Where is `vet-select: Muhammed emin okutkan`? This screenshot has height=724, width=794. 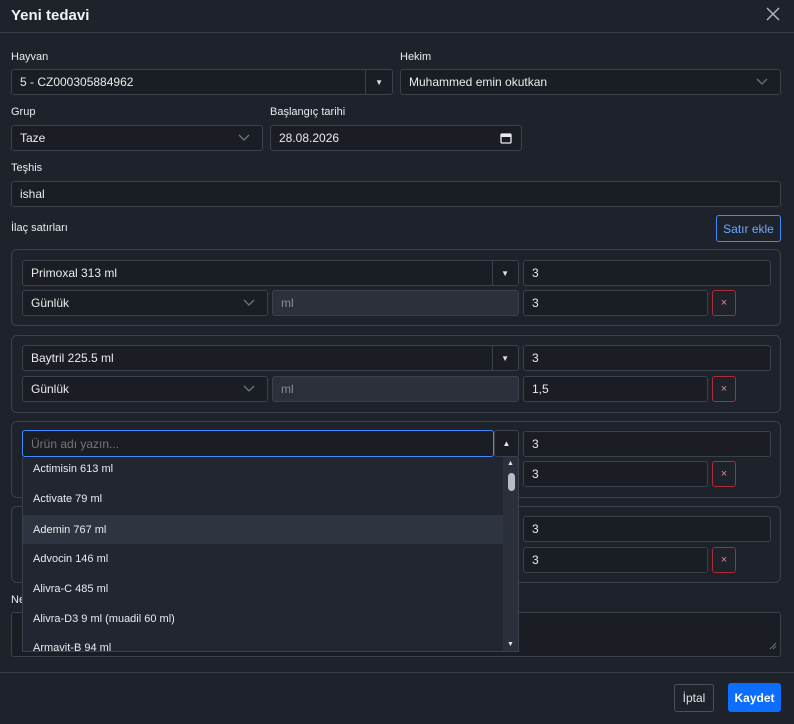
vet-select: Muhammed emin okutkan is located at coordinates (590, 82).